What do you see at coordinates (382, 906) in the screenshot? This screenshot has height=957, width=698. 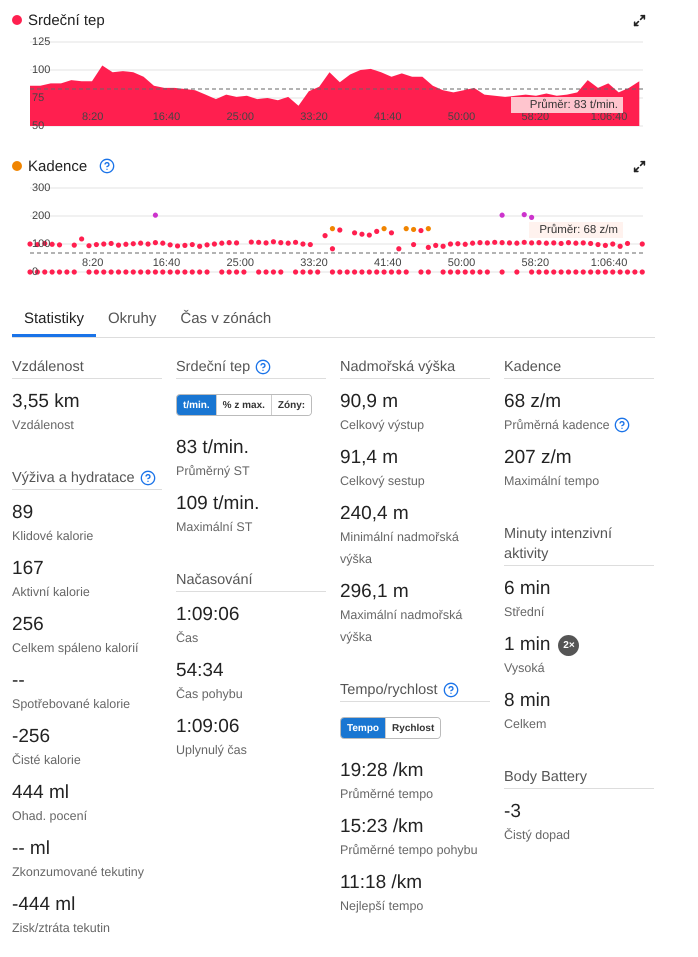 I see `stat-label: Nejlepší tempo` at bounding box center [382, 906].